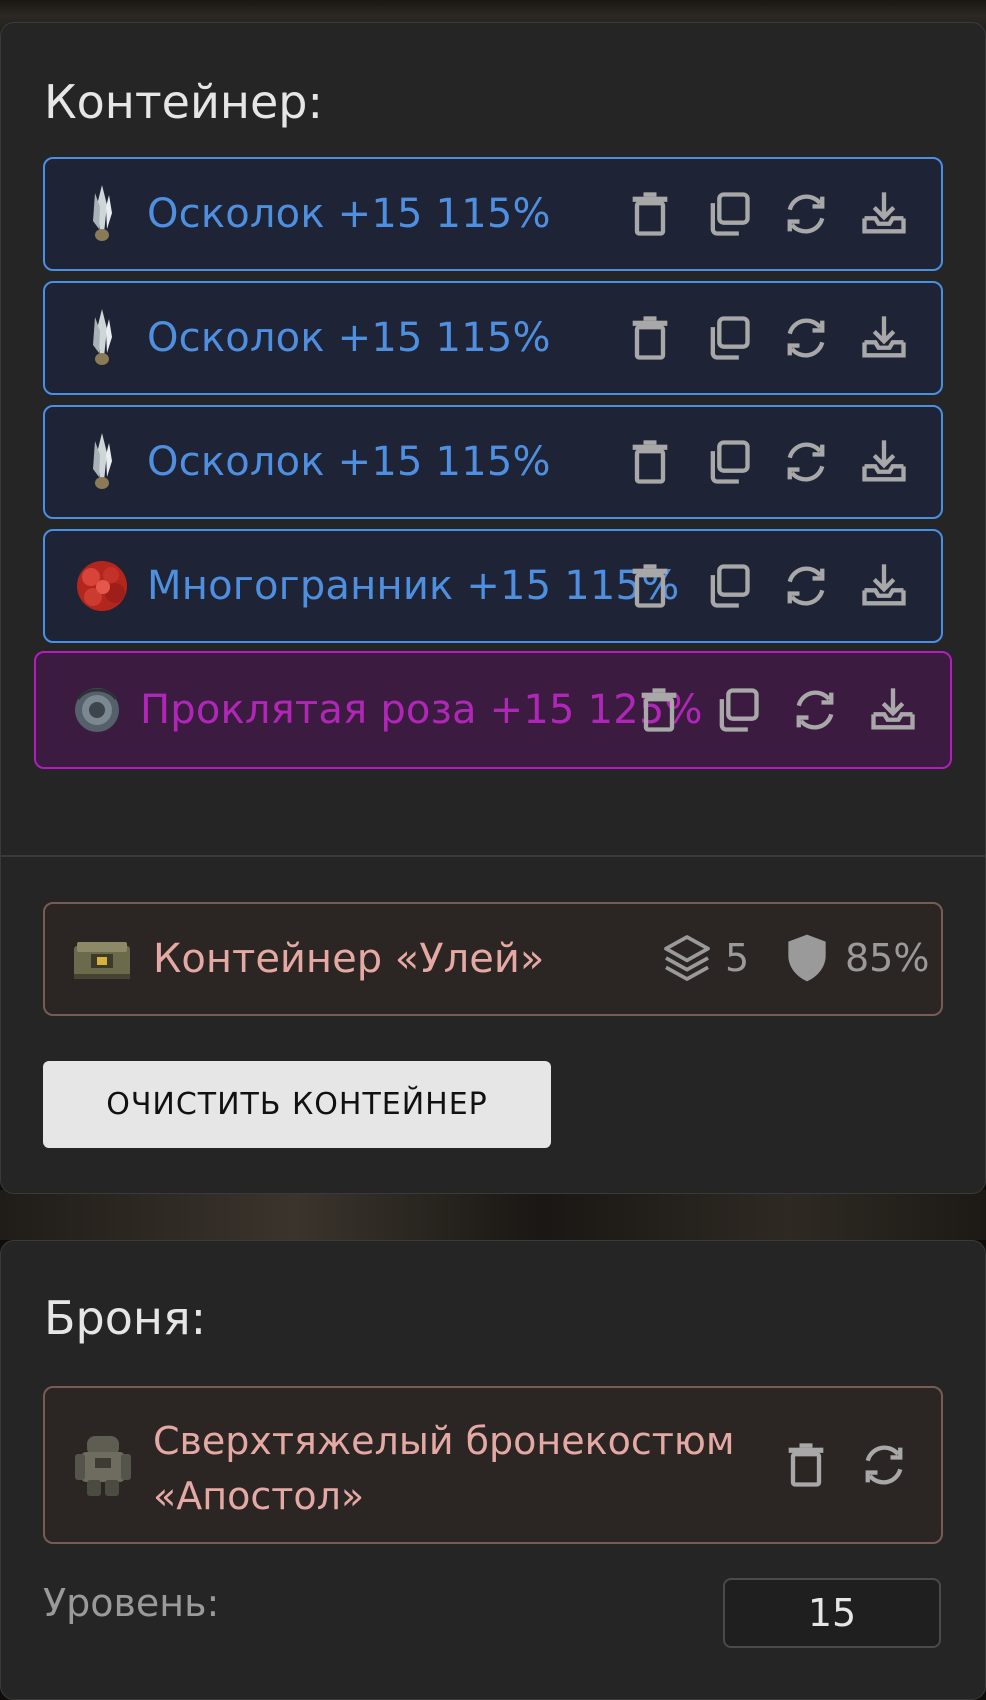  I want to click on hive-container-icon, so click(102, 960).